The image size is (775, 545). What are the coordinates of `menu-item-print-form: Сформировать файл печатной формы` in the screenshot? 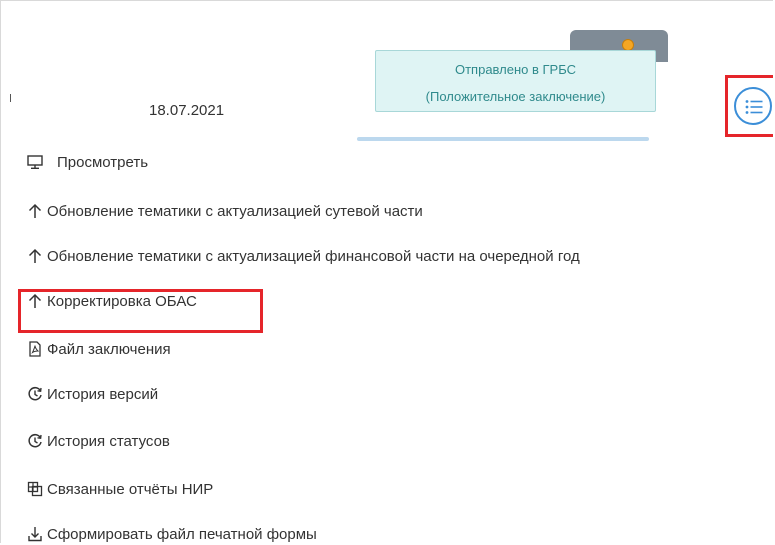 It's located at (172, 532).